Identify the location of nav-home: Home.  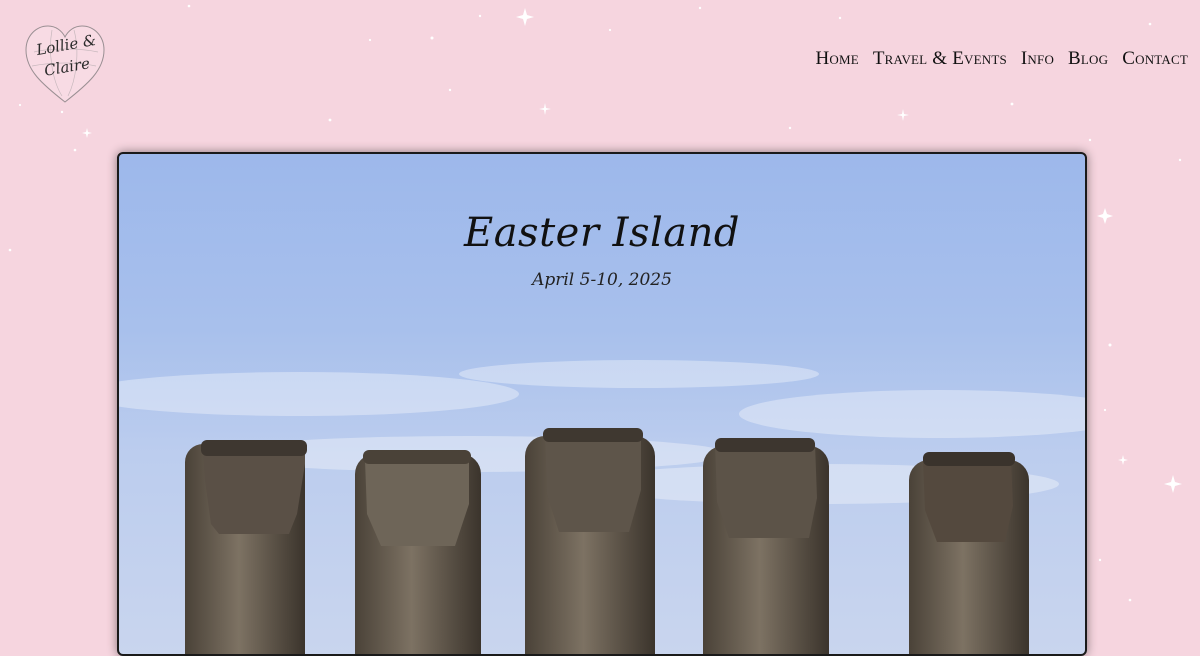
(836, 59).